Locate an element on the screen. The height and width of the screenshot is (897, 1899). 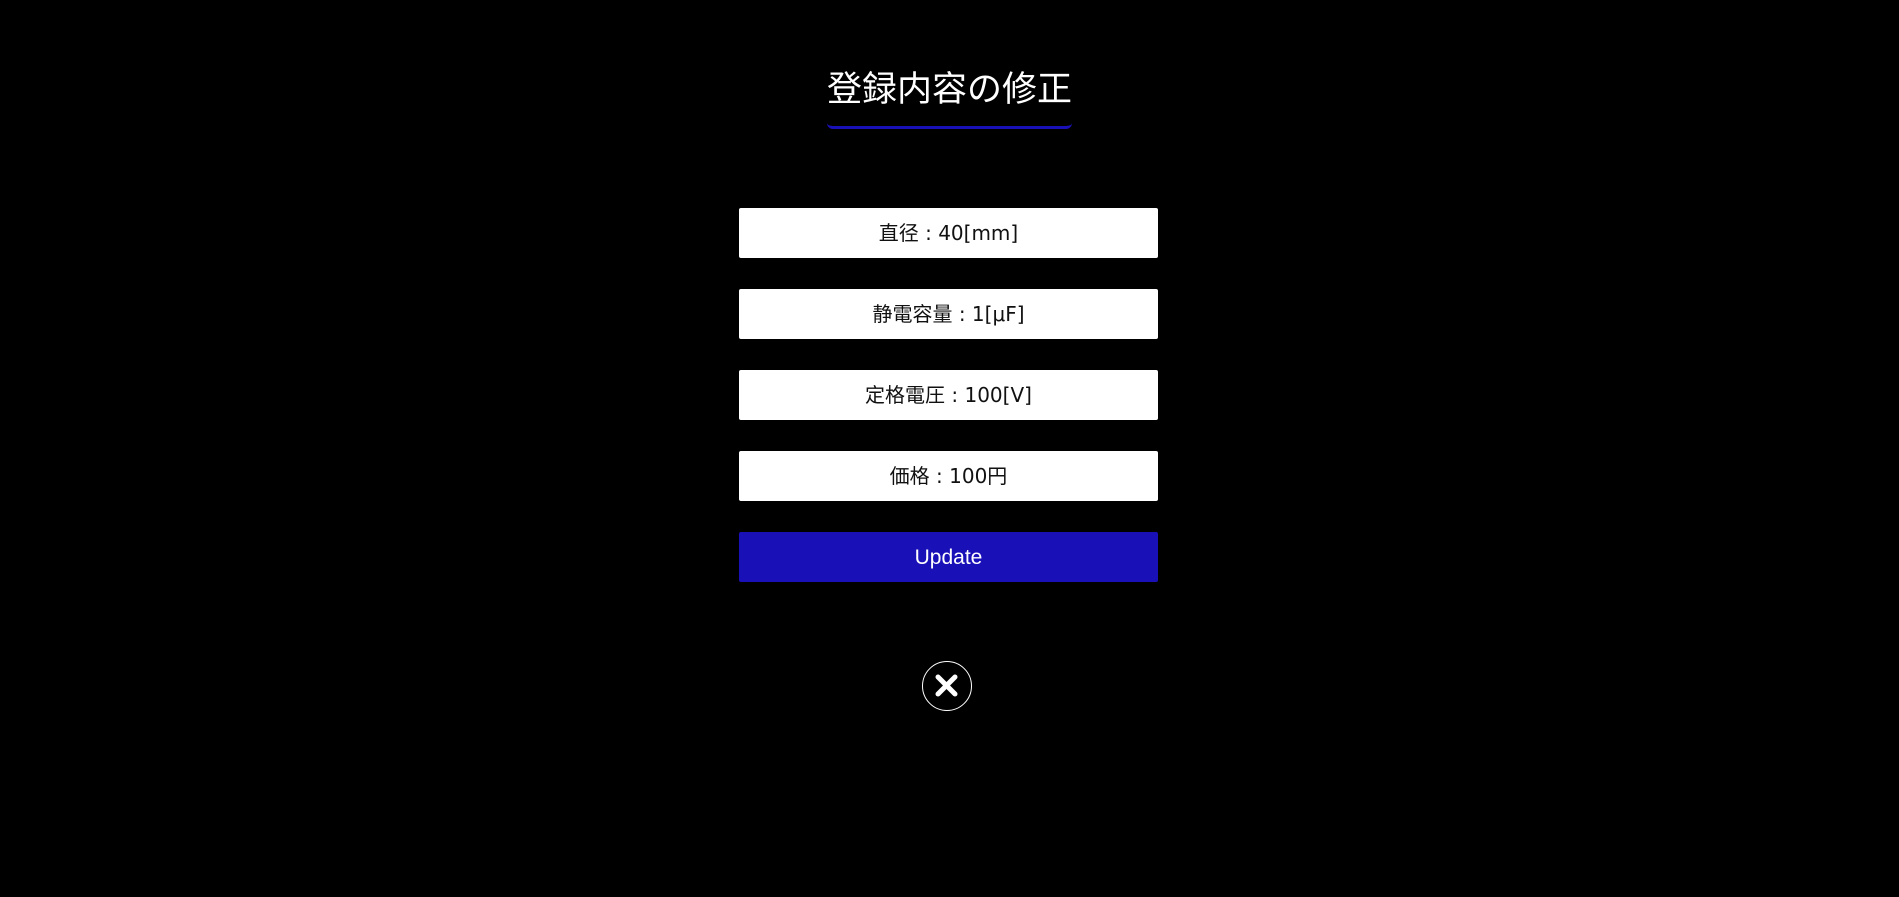
diameter-field: 直径 : 40[mm] is located at coordinates (948, 233).